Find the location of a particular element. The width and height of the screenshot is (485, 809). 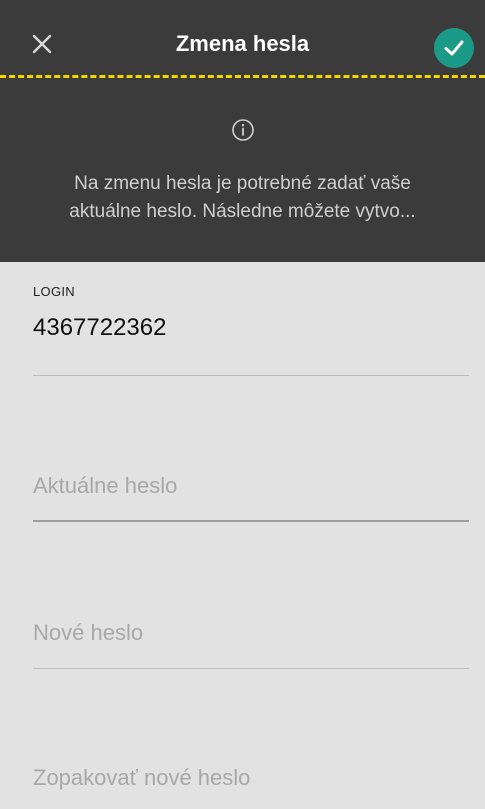

close-icon is located at coordinates (42, 44).